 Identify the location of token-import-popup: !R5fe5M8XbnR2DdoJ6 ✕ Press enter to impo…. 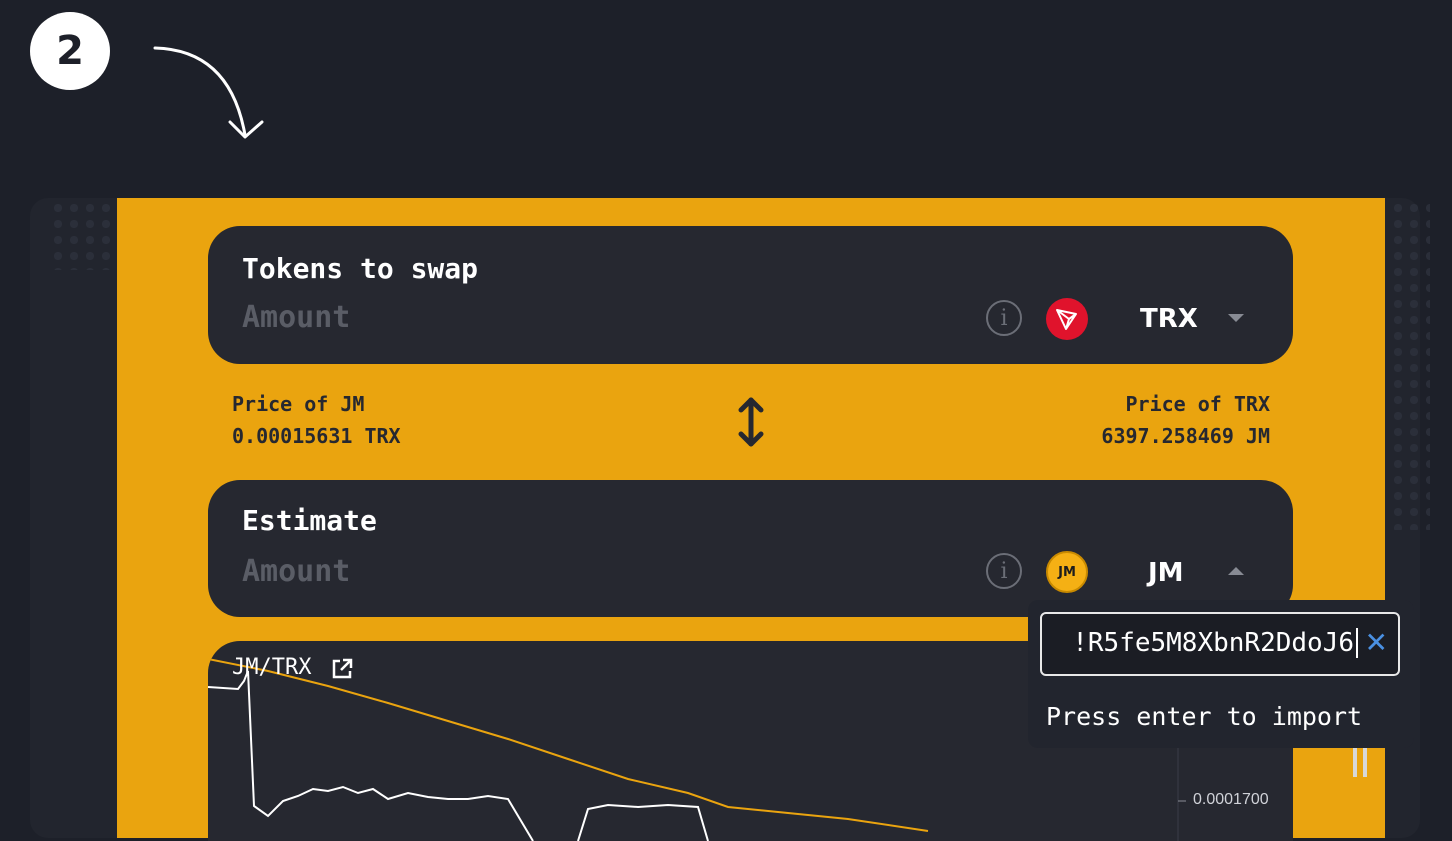
(1221, 674).